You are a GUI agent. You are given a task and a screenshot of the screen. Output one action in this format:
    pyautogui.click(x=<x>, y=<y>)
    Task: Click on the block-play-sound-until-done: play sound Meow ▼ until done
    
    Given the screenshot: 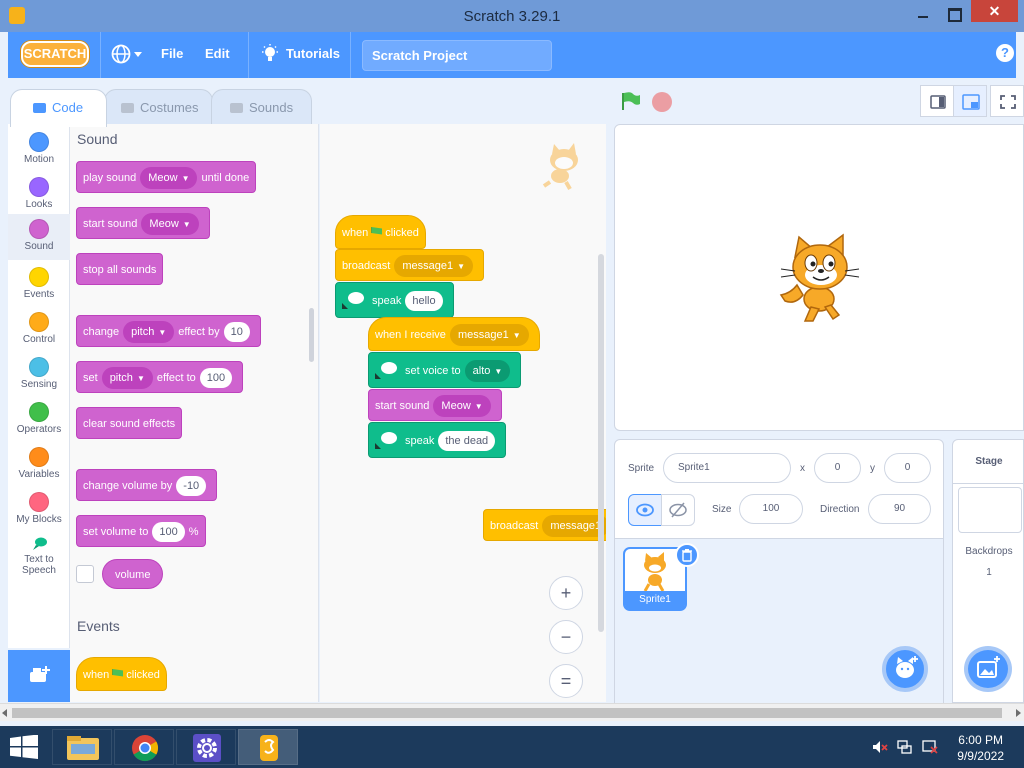 What is the action you would take?
    pyautogui.click(x=166, y=177)
    